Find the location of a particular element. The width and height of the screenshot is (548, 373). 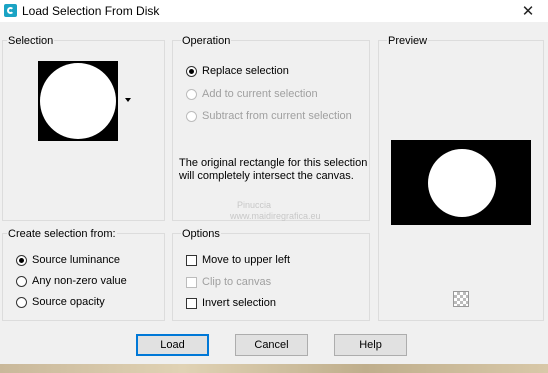

radio-label: Source luminance is located at coordinates (76, 260).